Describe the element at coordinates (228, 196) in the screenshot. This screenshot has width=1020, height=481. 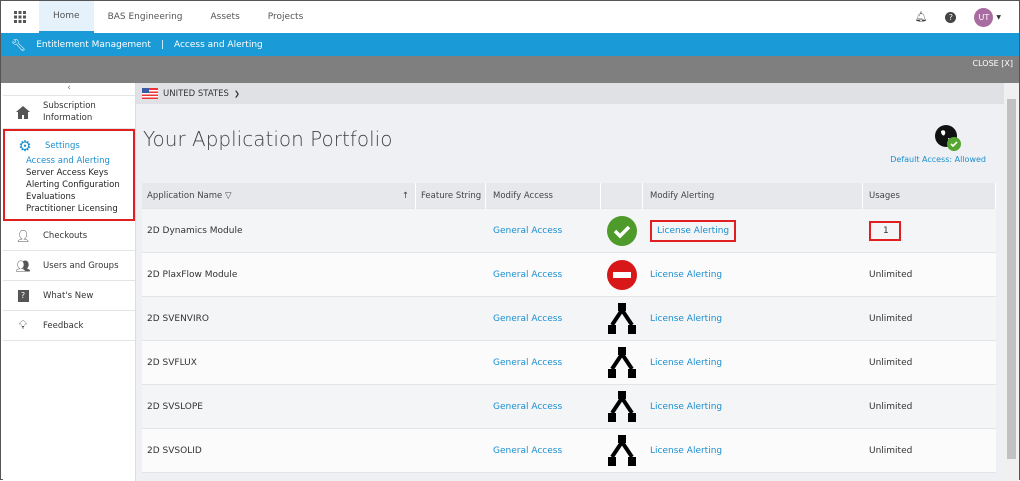
I see `filter-icon: ▽` at that location.